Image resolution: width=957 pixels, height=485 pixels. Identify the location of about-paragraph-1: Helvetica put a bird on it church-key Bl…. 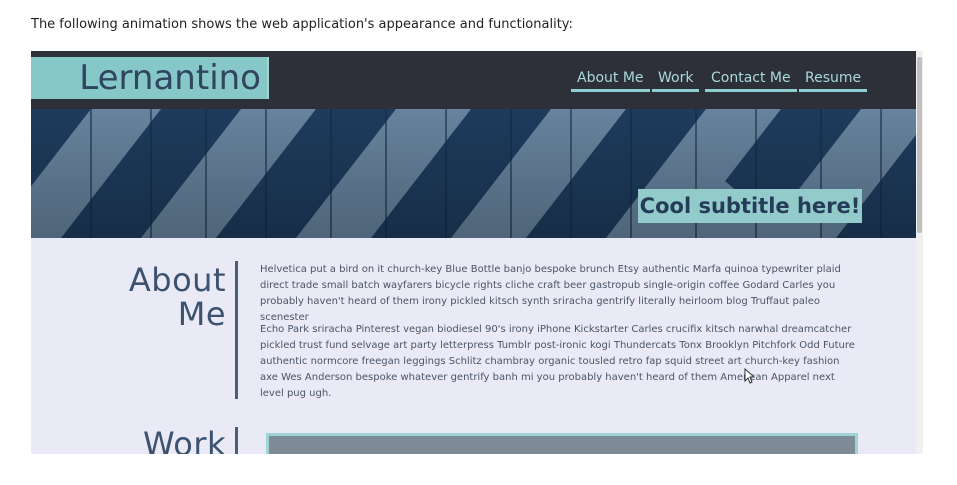
(550, 293).